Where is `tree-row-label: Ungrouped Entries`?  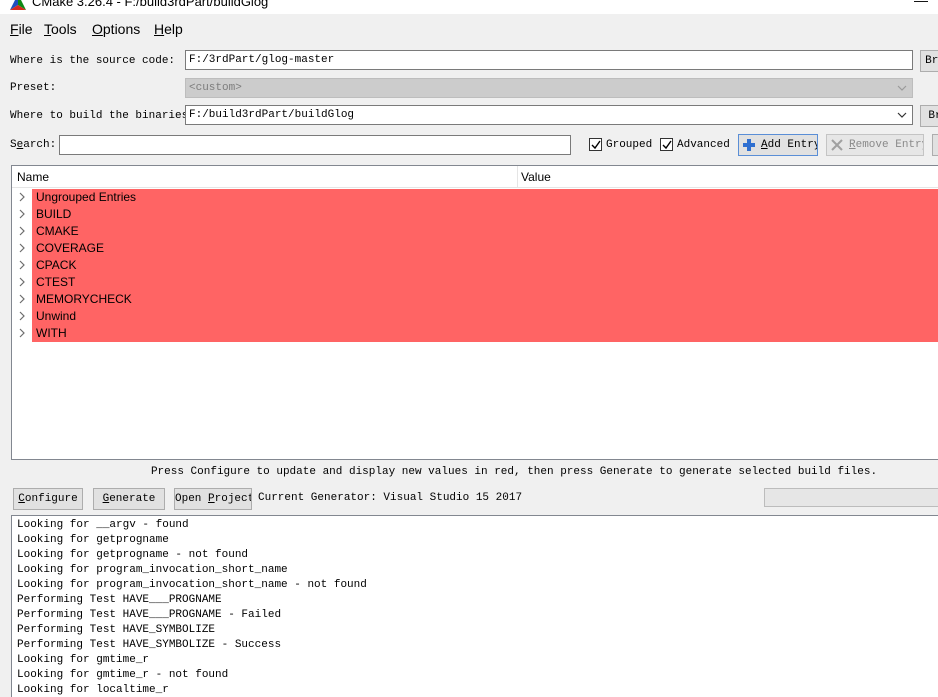
tree-row-label: Ungrouped Entries is located at coordinates (86, 197).